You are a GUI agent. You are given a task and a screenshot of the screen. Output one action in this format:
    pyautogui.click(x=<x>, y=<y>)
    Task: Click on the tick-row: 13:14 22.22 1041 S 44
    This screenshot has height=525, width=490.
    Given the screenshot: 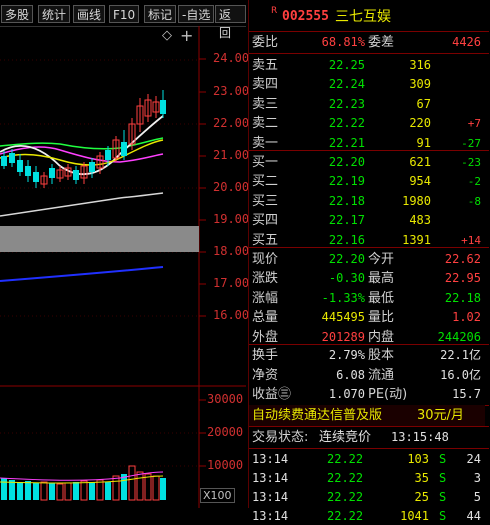 What is the action you would take?
    pyautogui.click(x=367, y=516)
    